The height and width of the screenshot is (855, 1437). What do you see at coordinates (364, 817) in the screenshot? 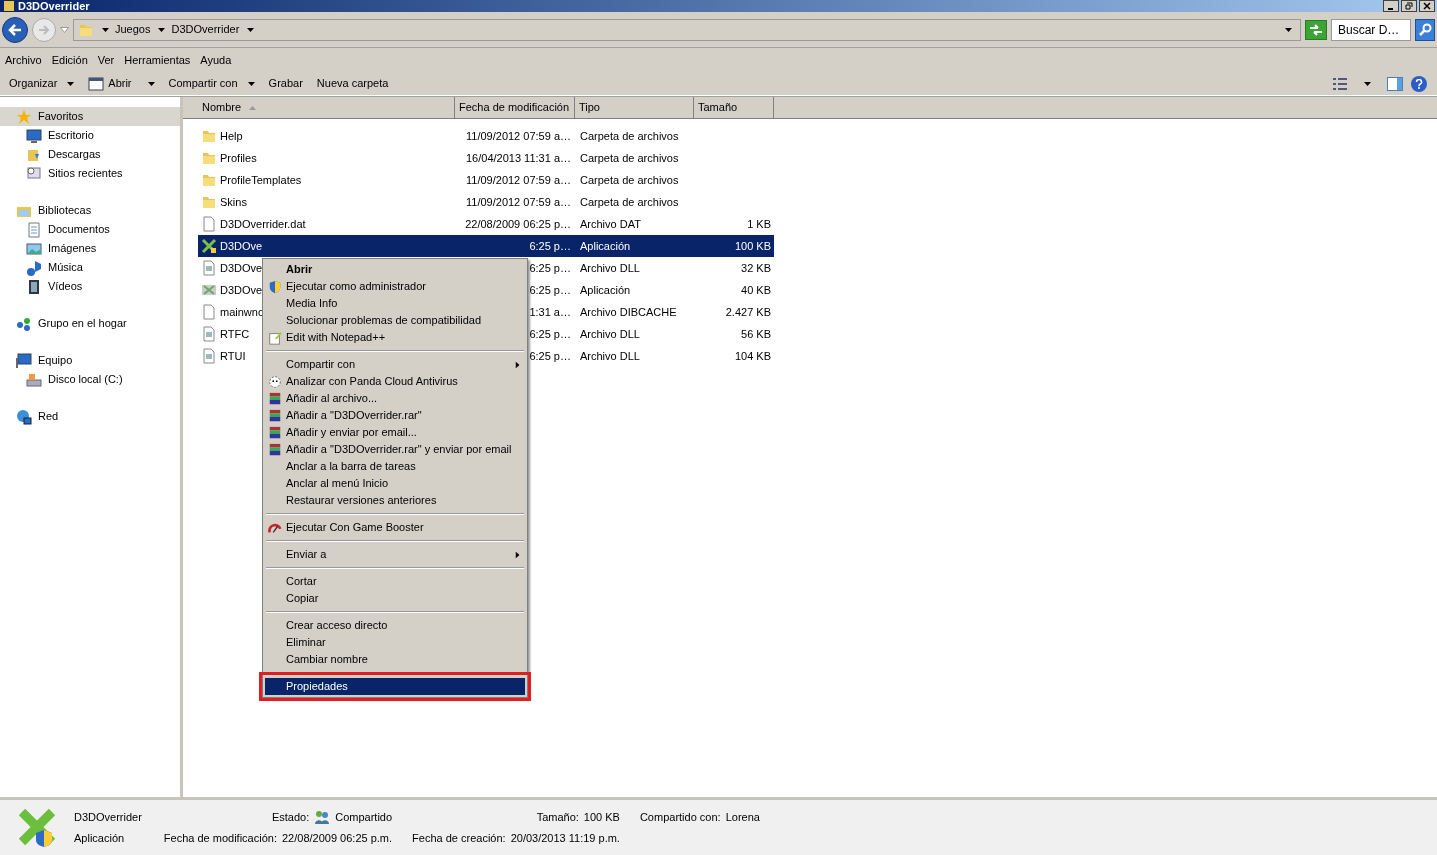
I see `field-value: Compartido` at bounding box center [364, 817].